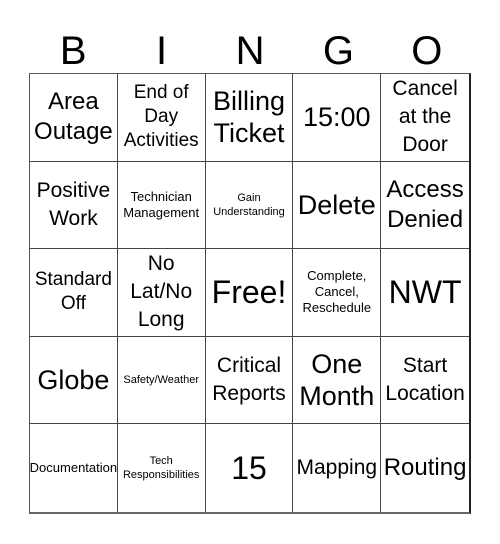 This screenshot has height=544, width=500. I want to click on bingo-cell-free-space: Free!, so click(249, 293).